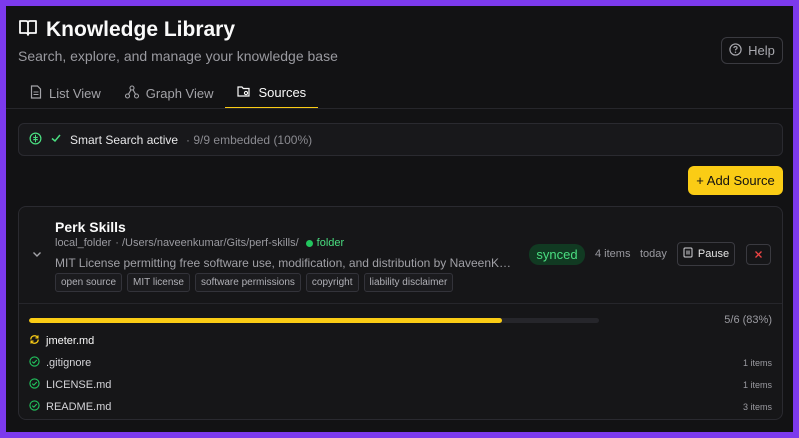  I want to click on sync-progress-bar, so click(314, 320).